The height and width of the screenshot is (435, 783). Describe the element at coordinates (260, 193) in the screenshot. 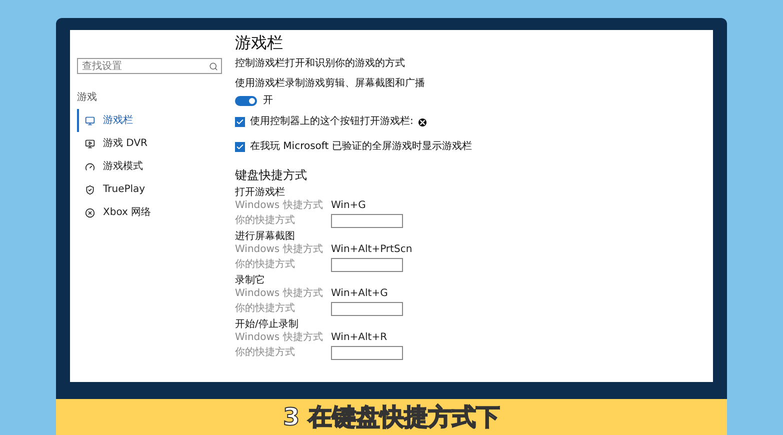

I see `shortcut-title: 打开游戏栏` at that location.